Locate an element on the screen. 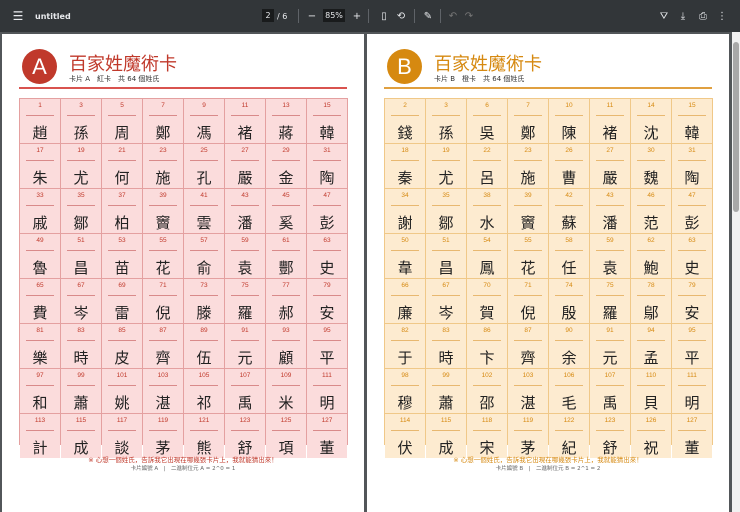 The height and width of the screenshot is (512, 740). rotate-icon: ⟲ is located at coordinates (401, 16).